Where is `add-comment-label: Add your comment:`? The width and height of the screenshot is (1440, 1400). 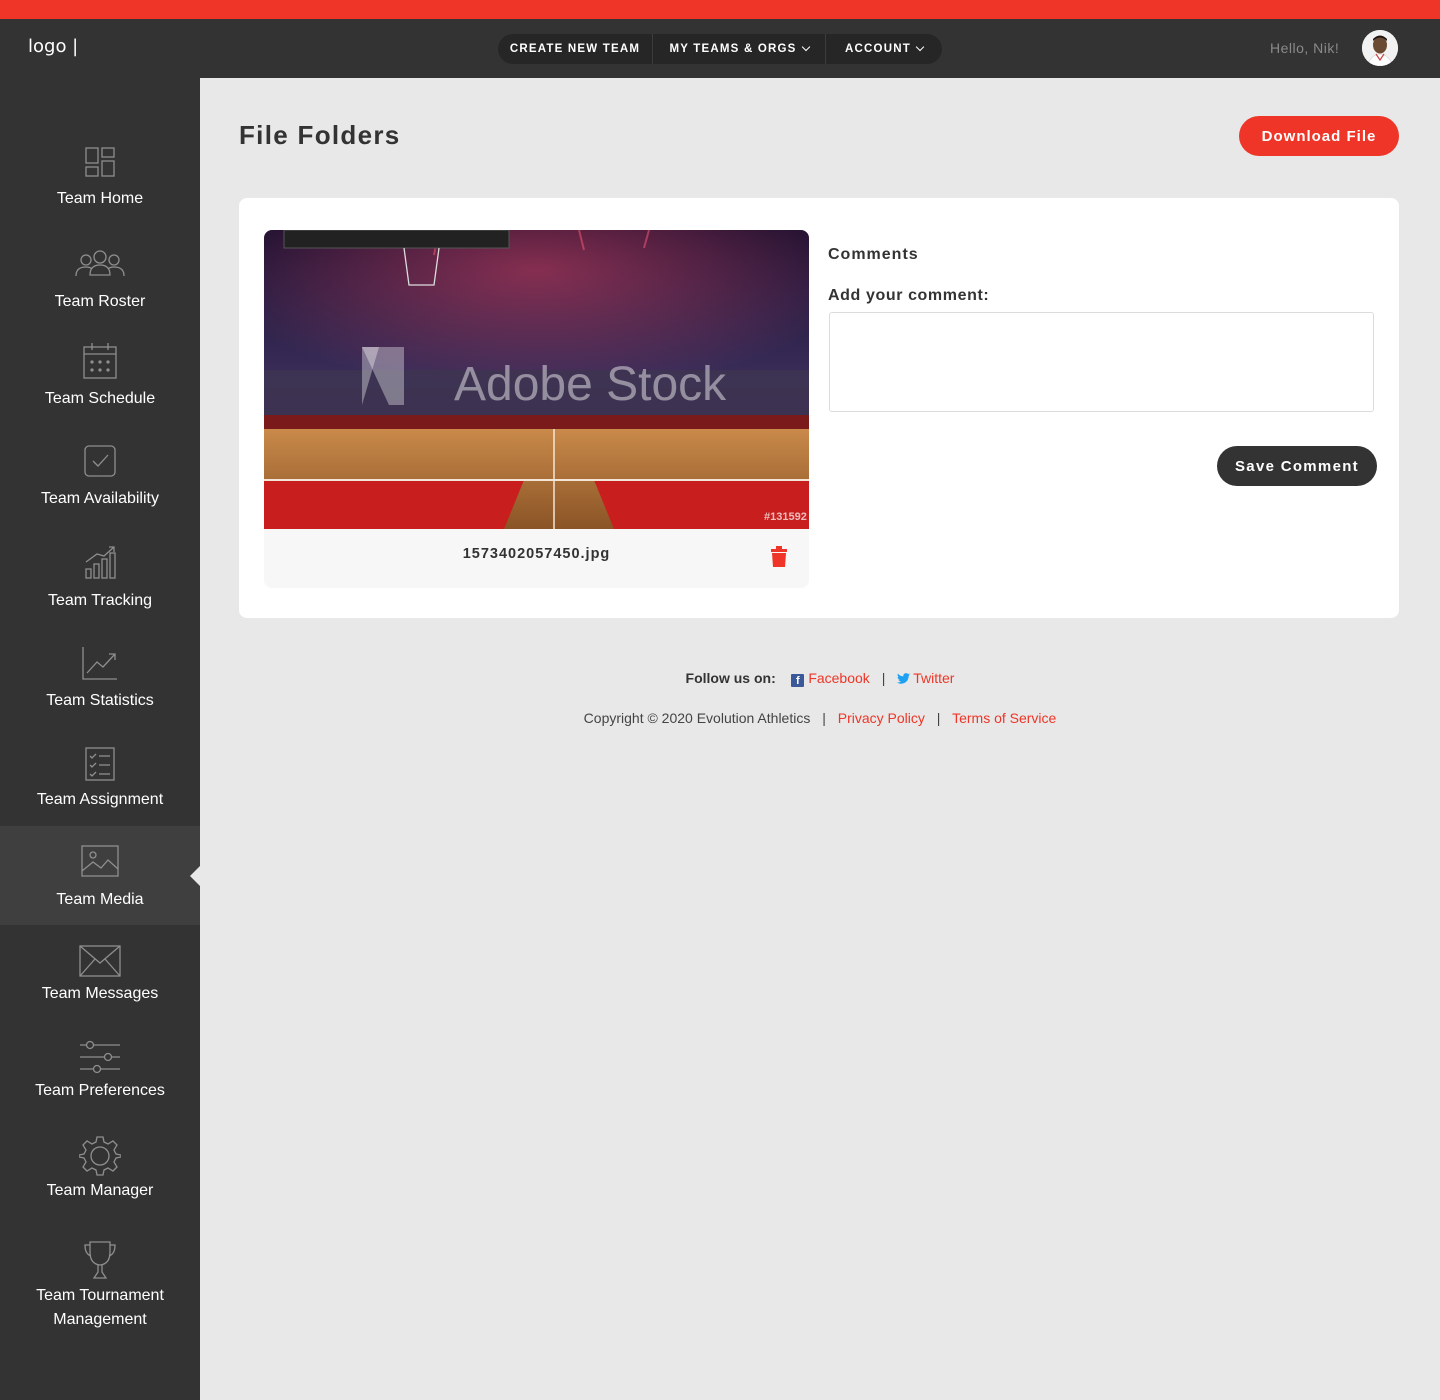
add-comment-label: Add your comment: is located at coordinates (909, 295).